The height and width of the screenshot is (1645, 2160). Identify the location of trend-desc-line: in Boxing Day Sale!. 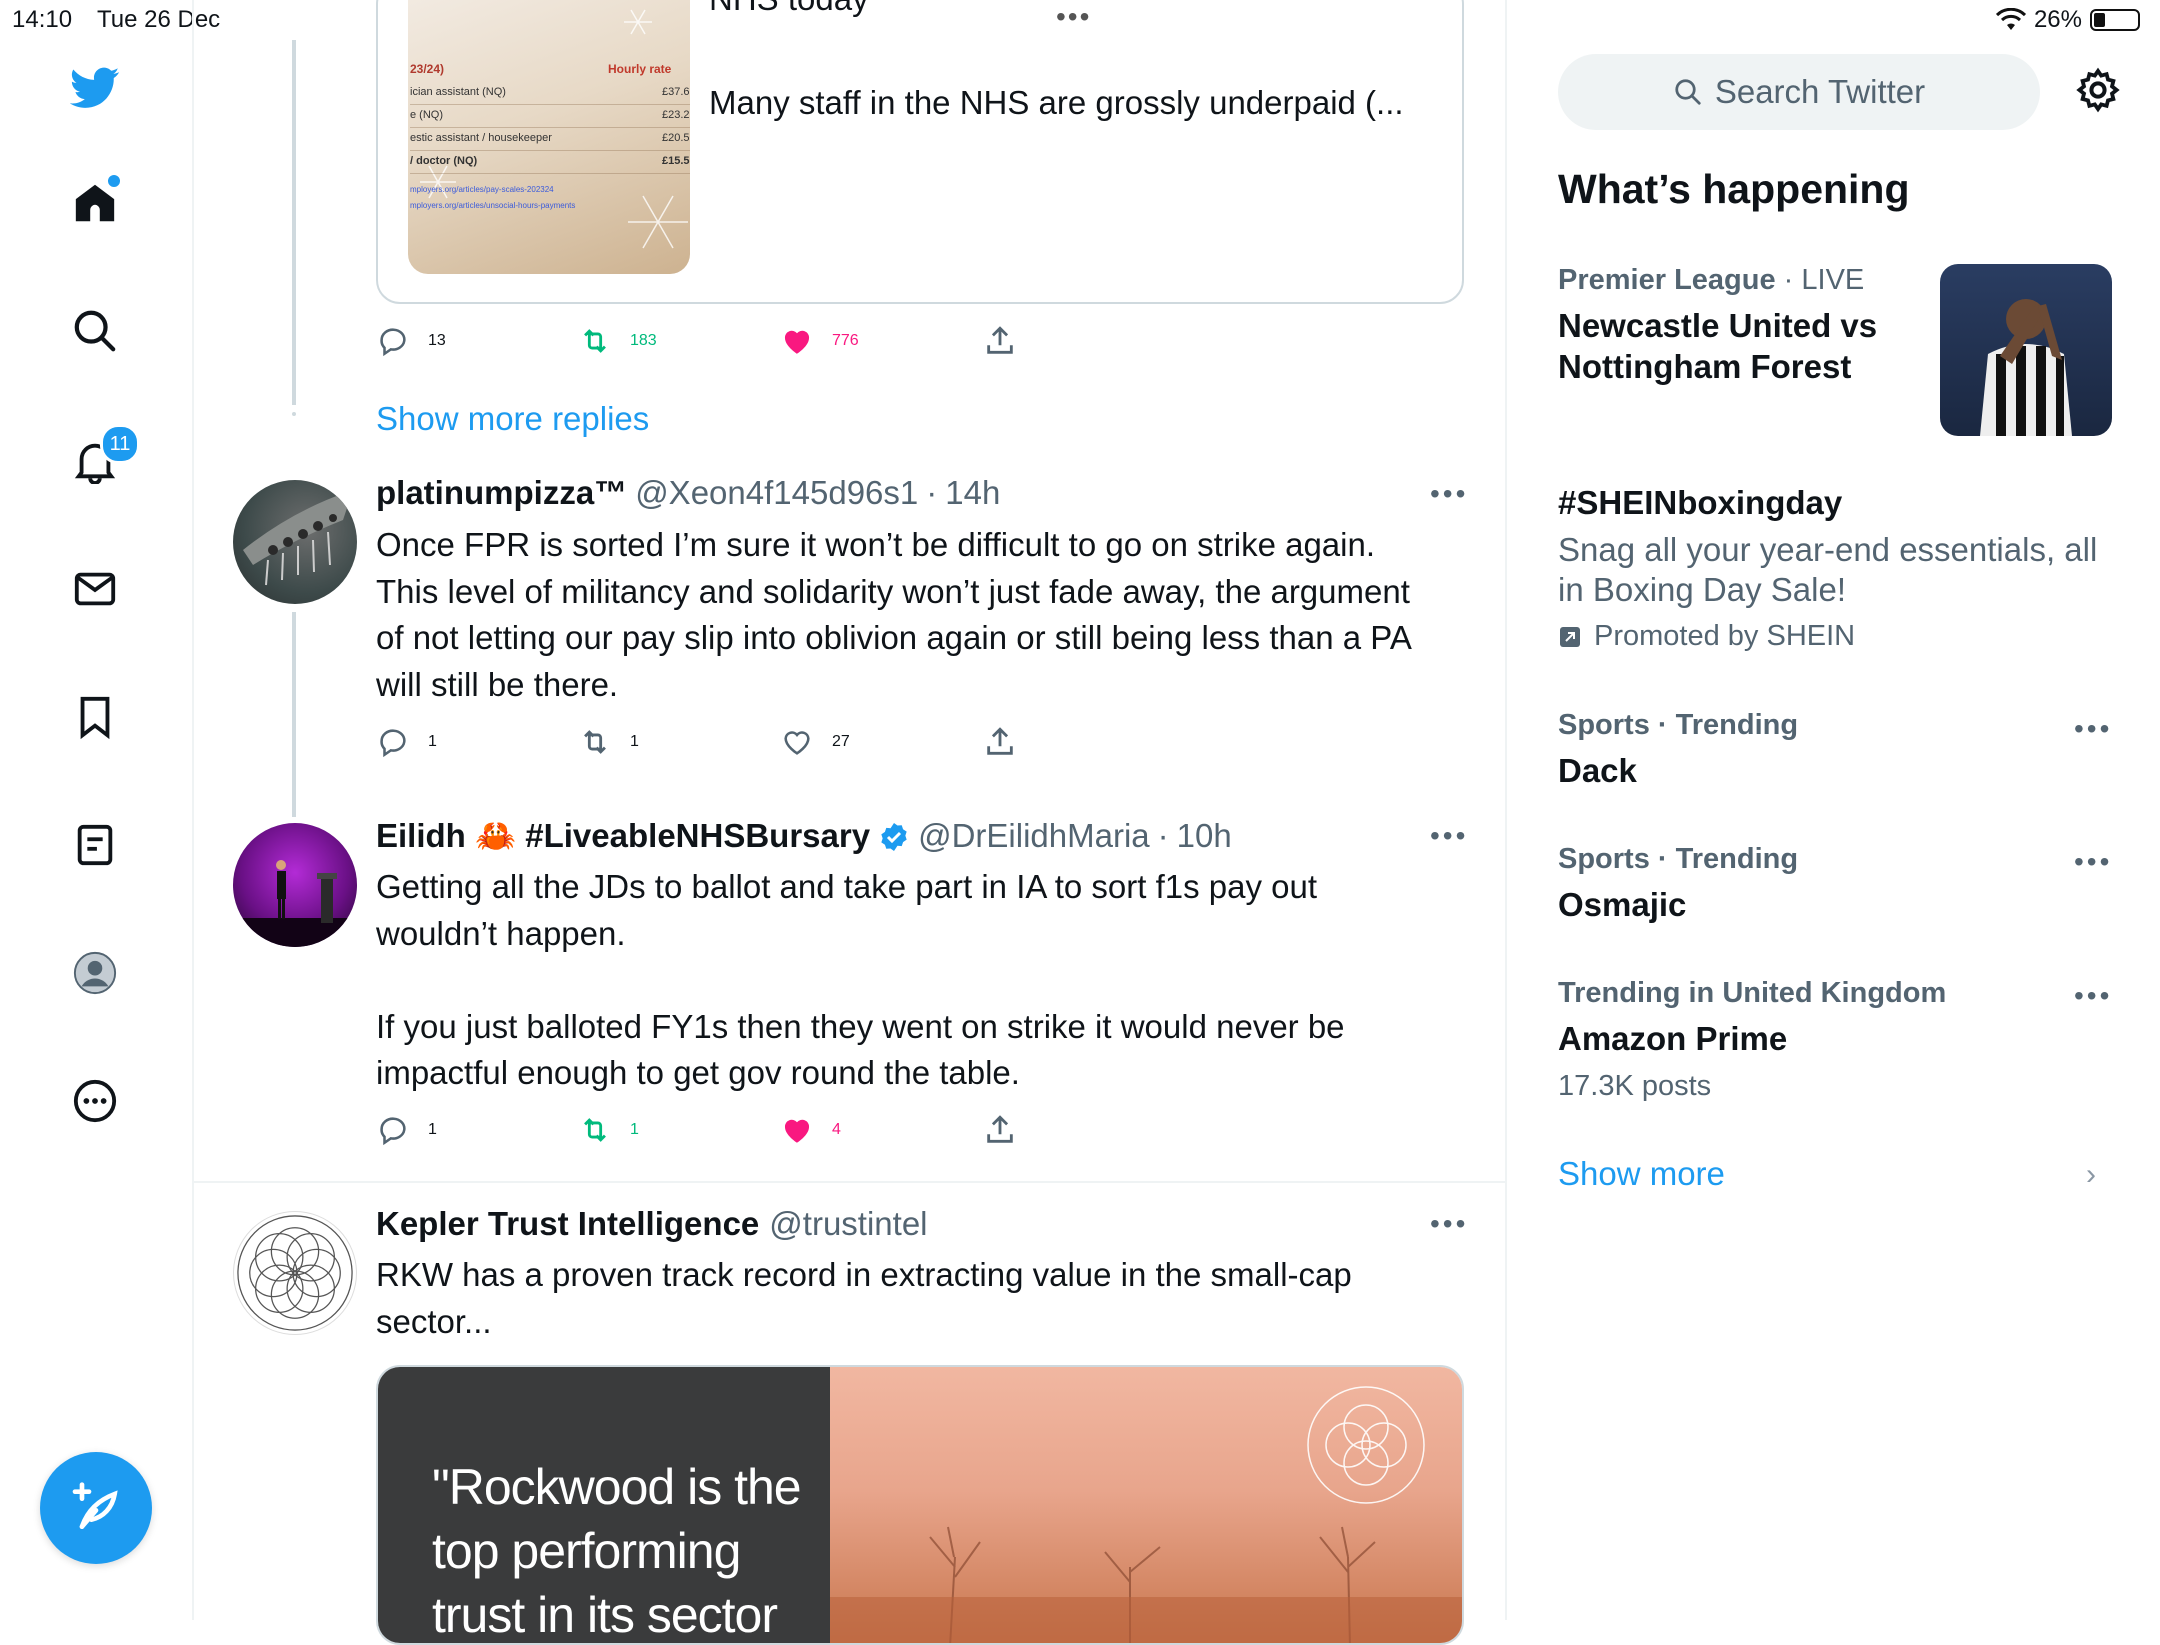
(1702, 589).